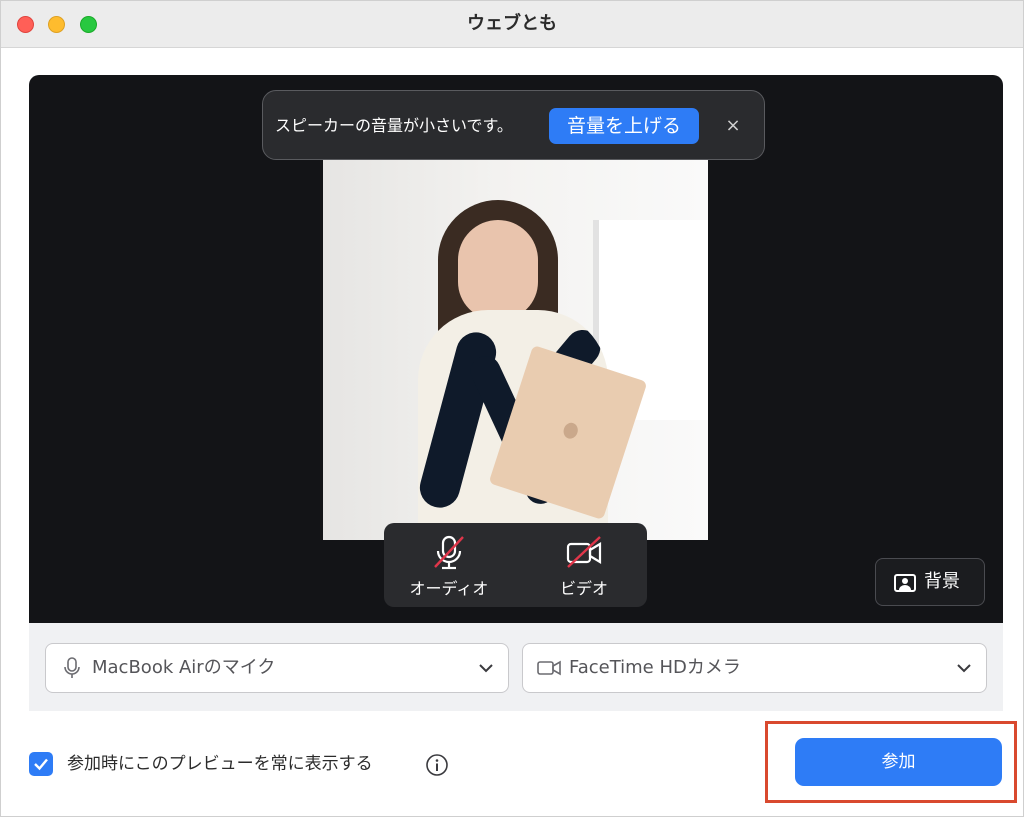 The height and width of the screenshot is (817, 1024). Describe the element at coordinates (513, 125) in the screenshot. I see `low-volume-notification: スピーカーの音量が小さいです。 音量を上げる ×` at that location.